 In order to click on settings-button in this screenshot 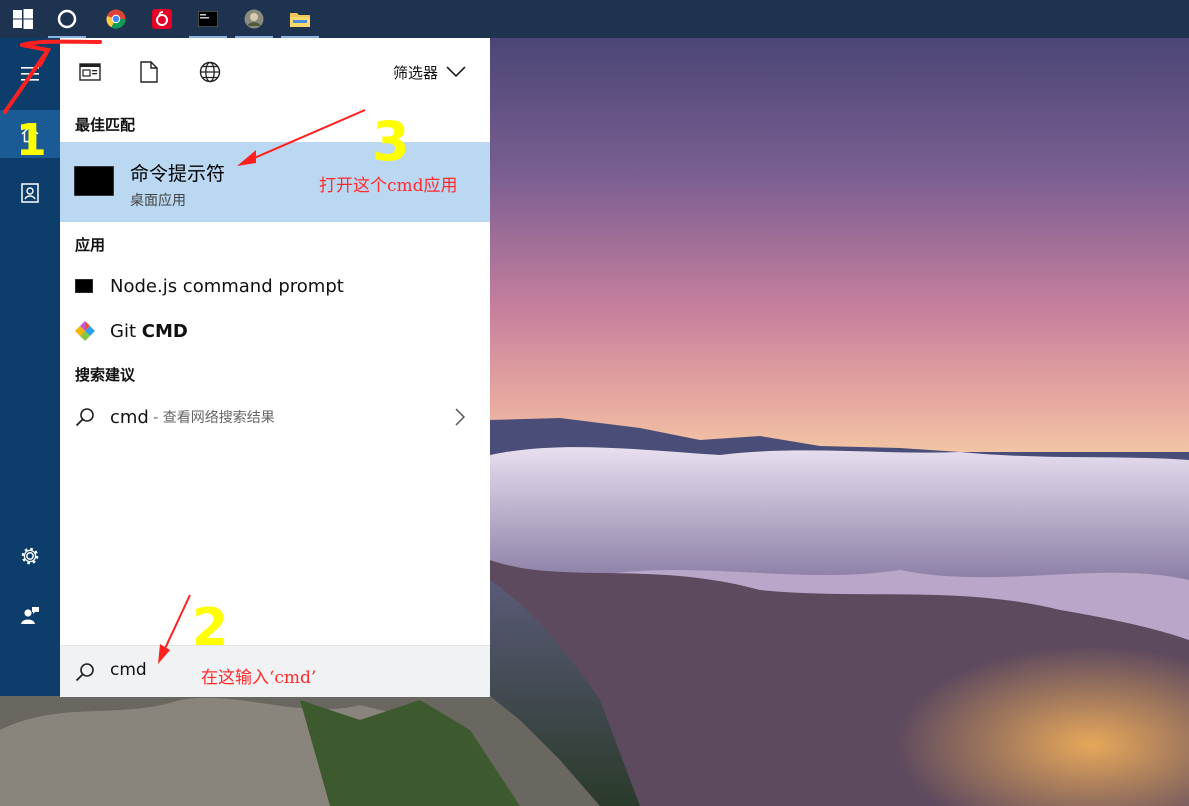, I will do `click(30, 556)`.